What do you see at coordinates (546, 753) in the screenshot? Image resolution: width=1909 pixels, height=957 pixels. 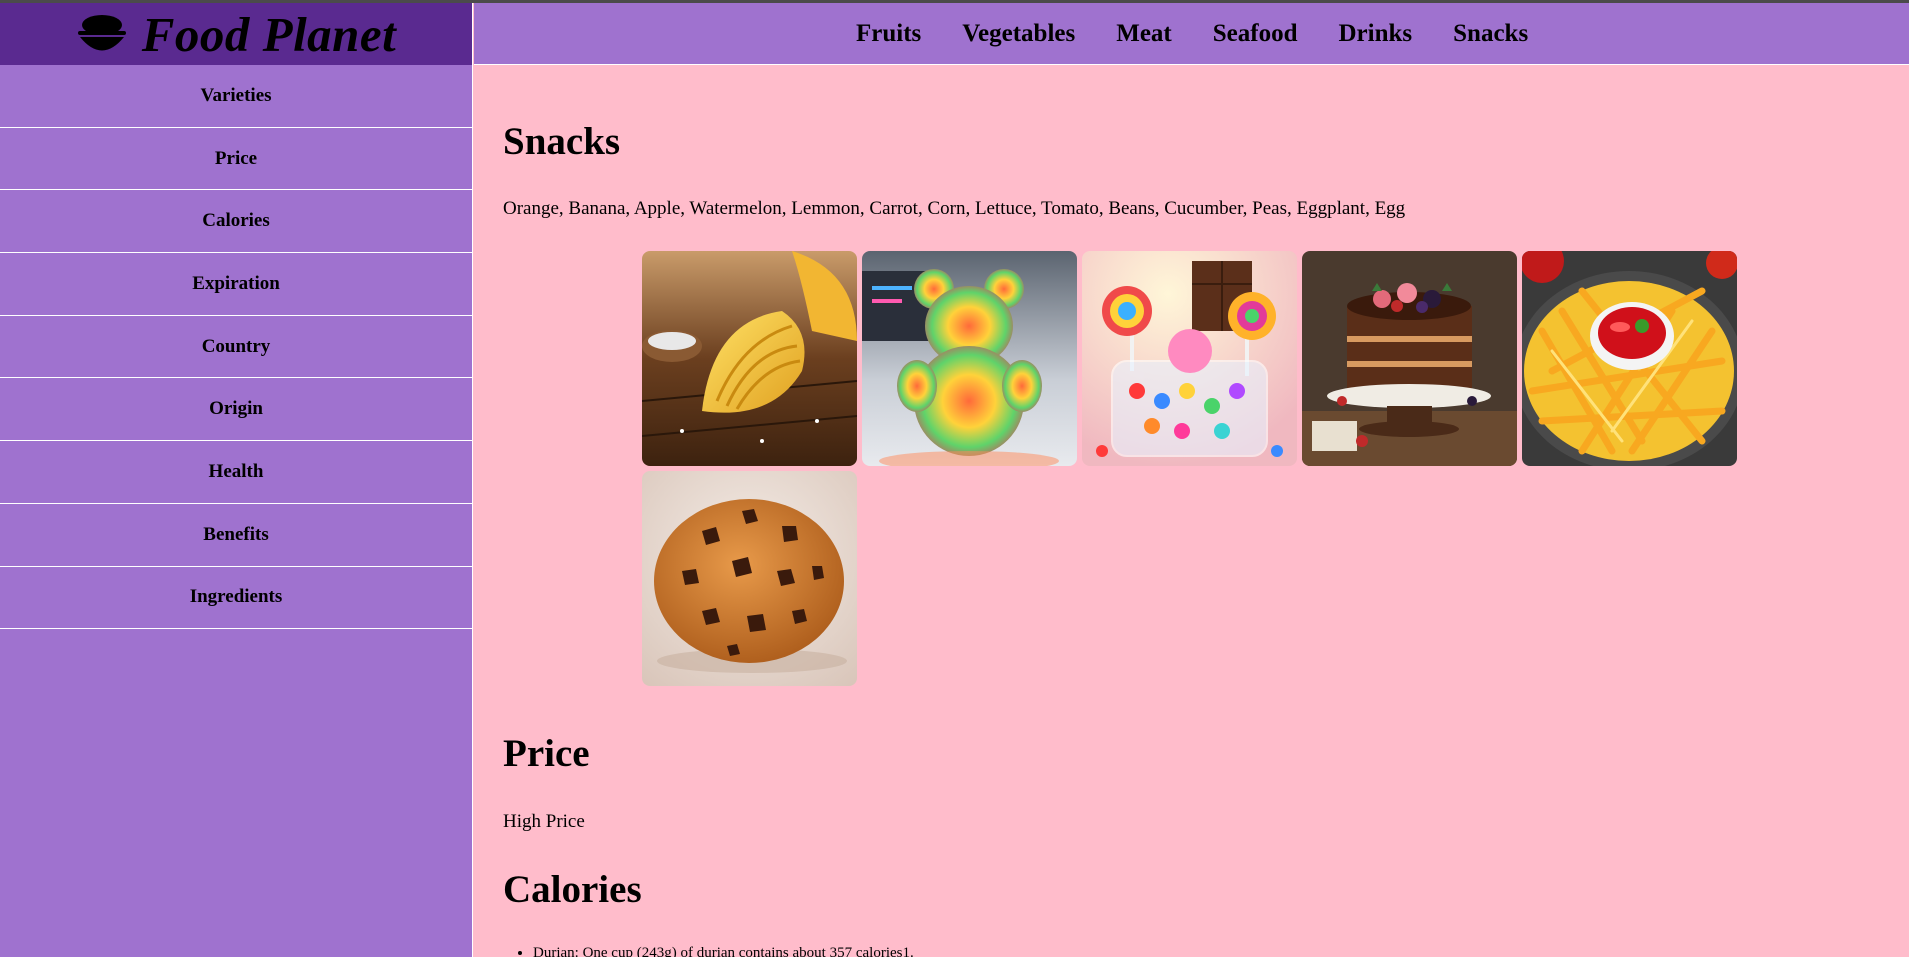 I see `price-heading: Price` at bounding box center [546, 753].